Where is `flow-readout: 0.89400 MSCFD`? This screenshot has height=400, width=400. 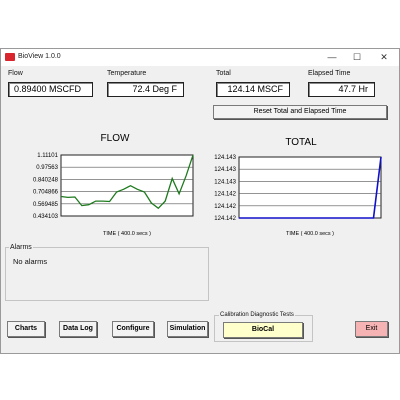
flow-readout: 0.89400 MSCFD is located at coordinates (50, 89).